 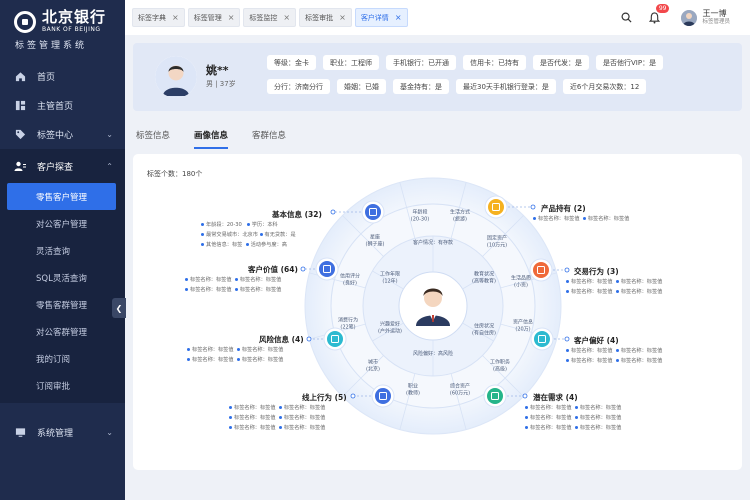 I want to click on nav-tag-center: 标签中心 ⌄, so click(x=62, y=134).